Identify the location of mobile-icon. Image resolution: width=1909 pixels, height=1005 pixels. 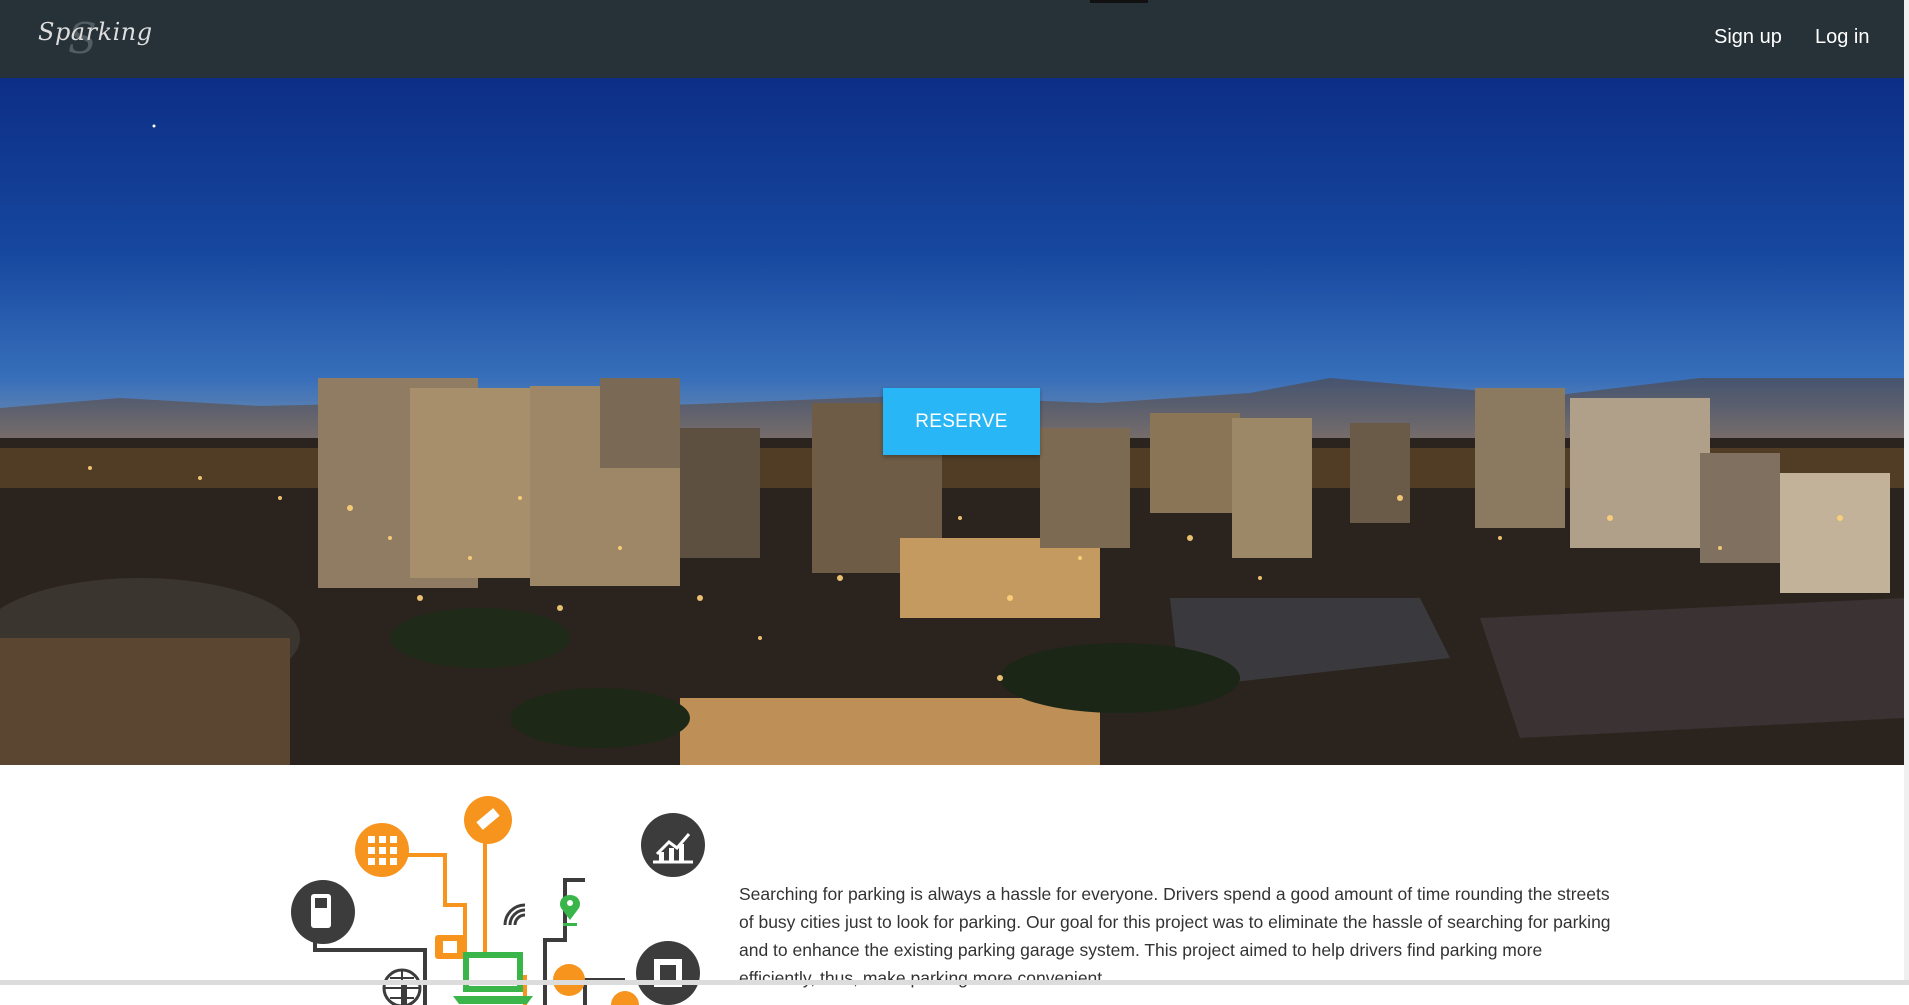
(323, 912).